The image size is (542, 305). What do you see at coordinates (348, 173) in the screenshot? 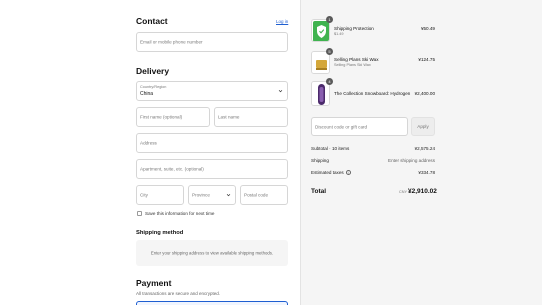
I see `info-icon: i` at bounding box center [348, 173].